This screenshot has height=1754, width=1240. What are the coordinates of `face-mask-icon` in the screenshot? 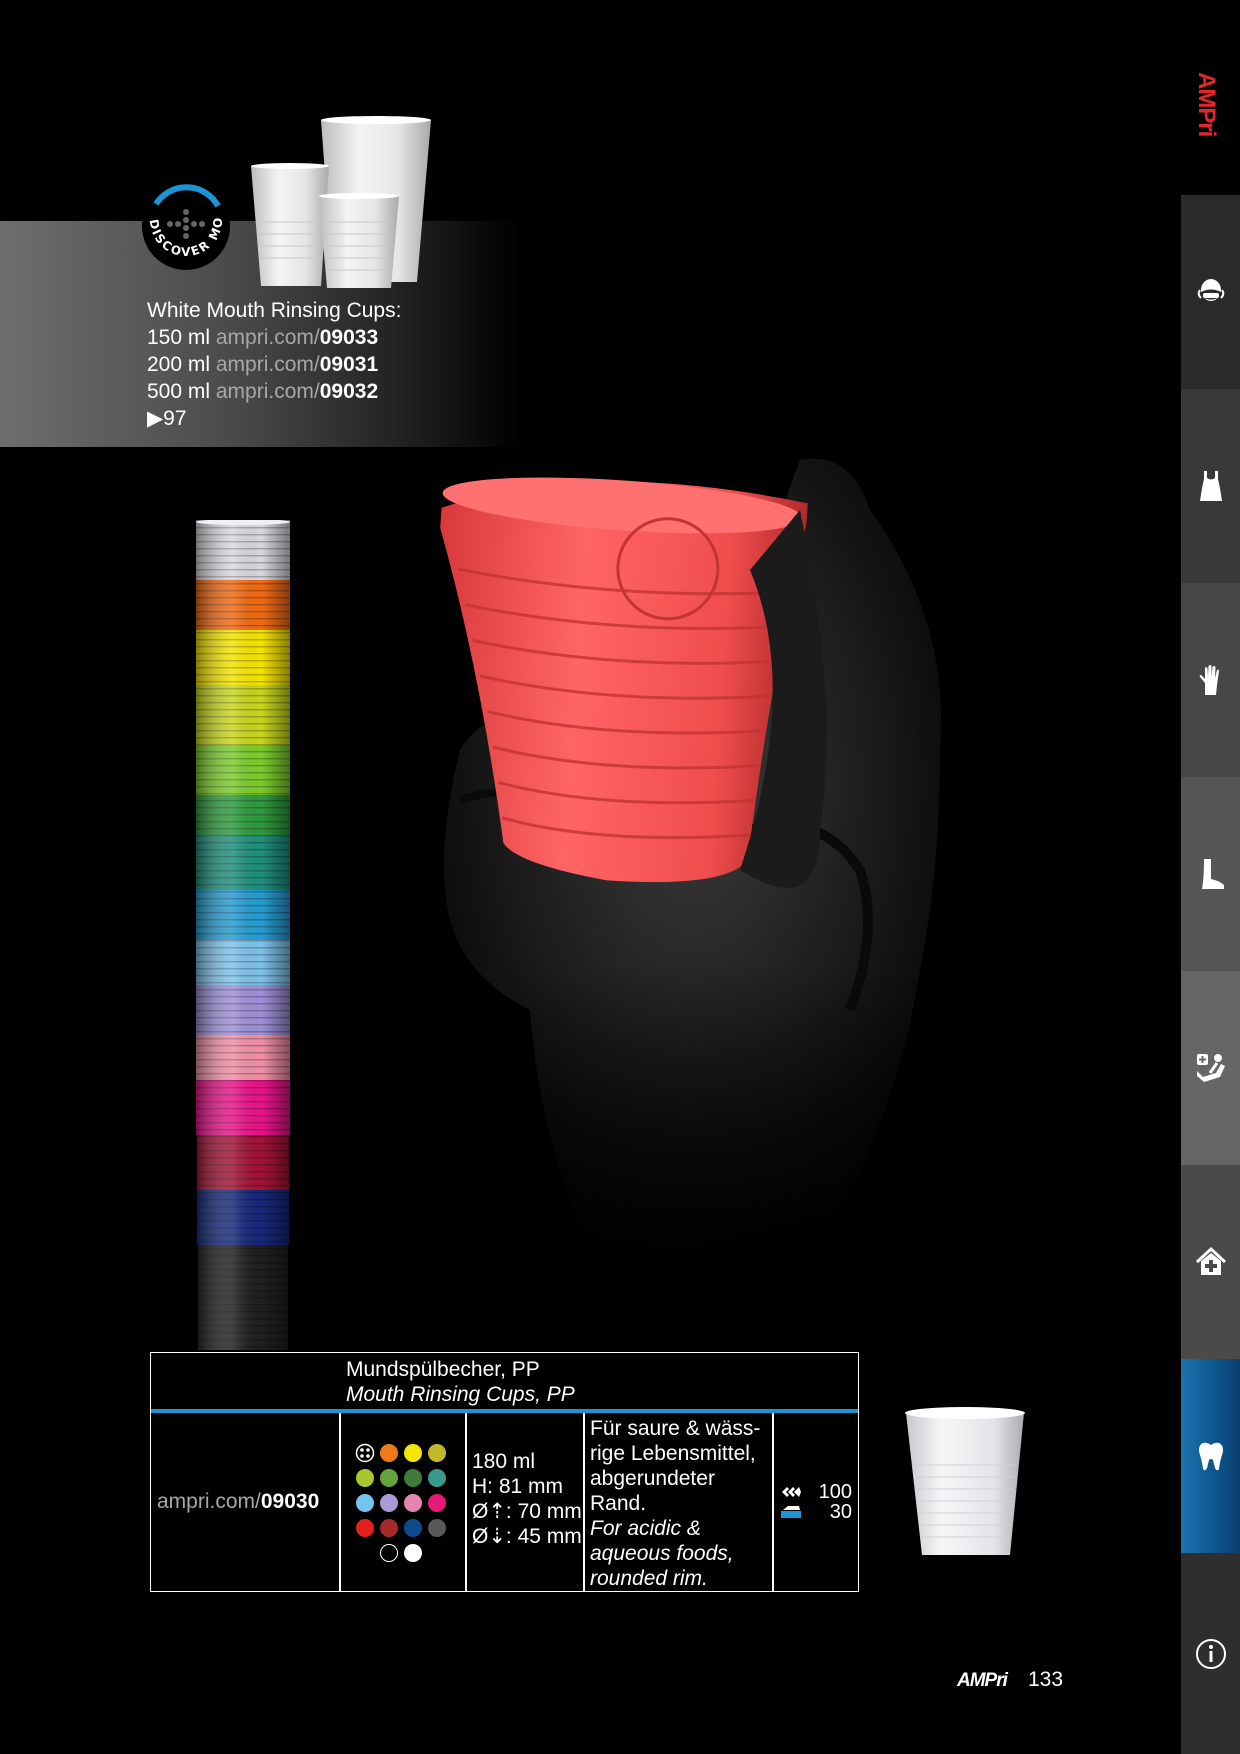 It's located at (1210, 290).